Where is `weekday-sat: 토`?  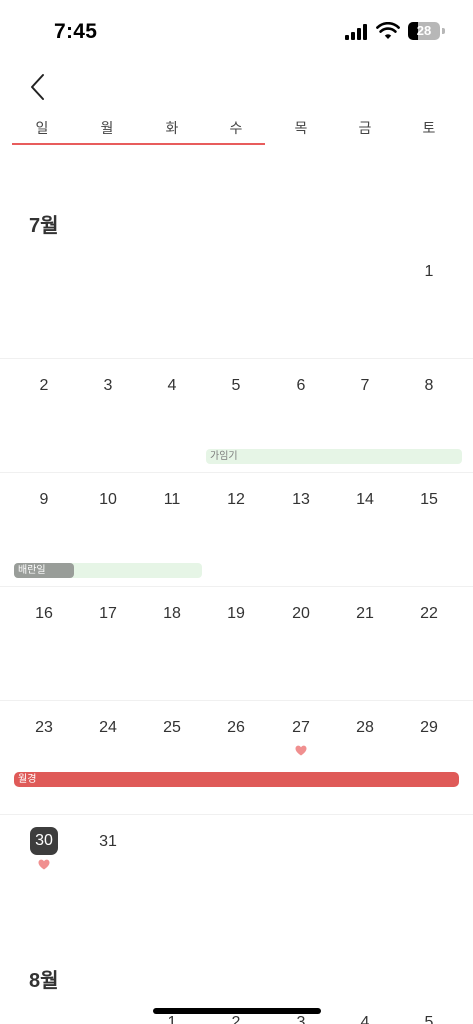 weekday-sat: 토 is located at coordinates (429, 129).